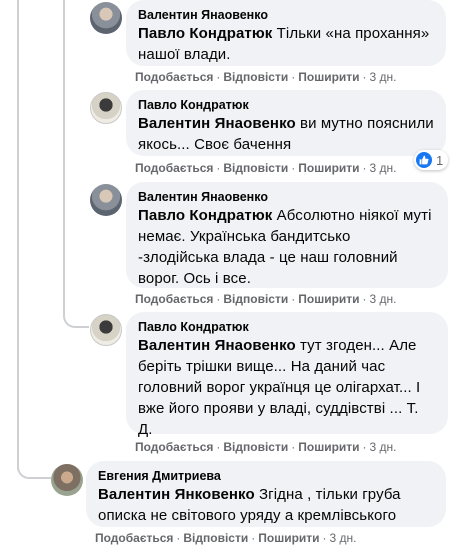 The height and width of the screenshot is (546, 460). What do you see at coordinates (268, 257) in the screenshot?
I see `comment-text-line: -злодійська влада - це наш головний` at bounding box center [268, 257].